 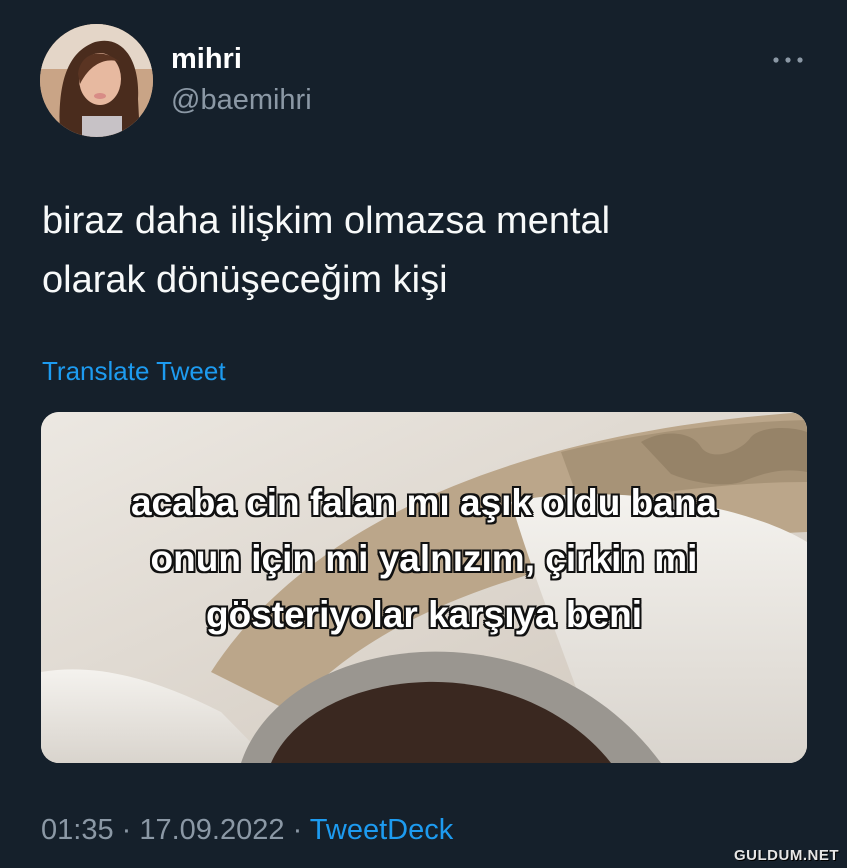 I want to click on tweet-meta: 01:35 · 17.09.2022 · TweetDeck, so click(x=247, y=830).